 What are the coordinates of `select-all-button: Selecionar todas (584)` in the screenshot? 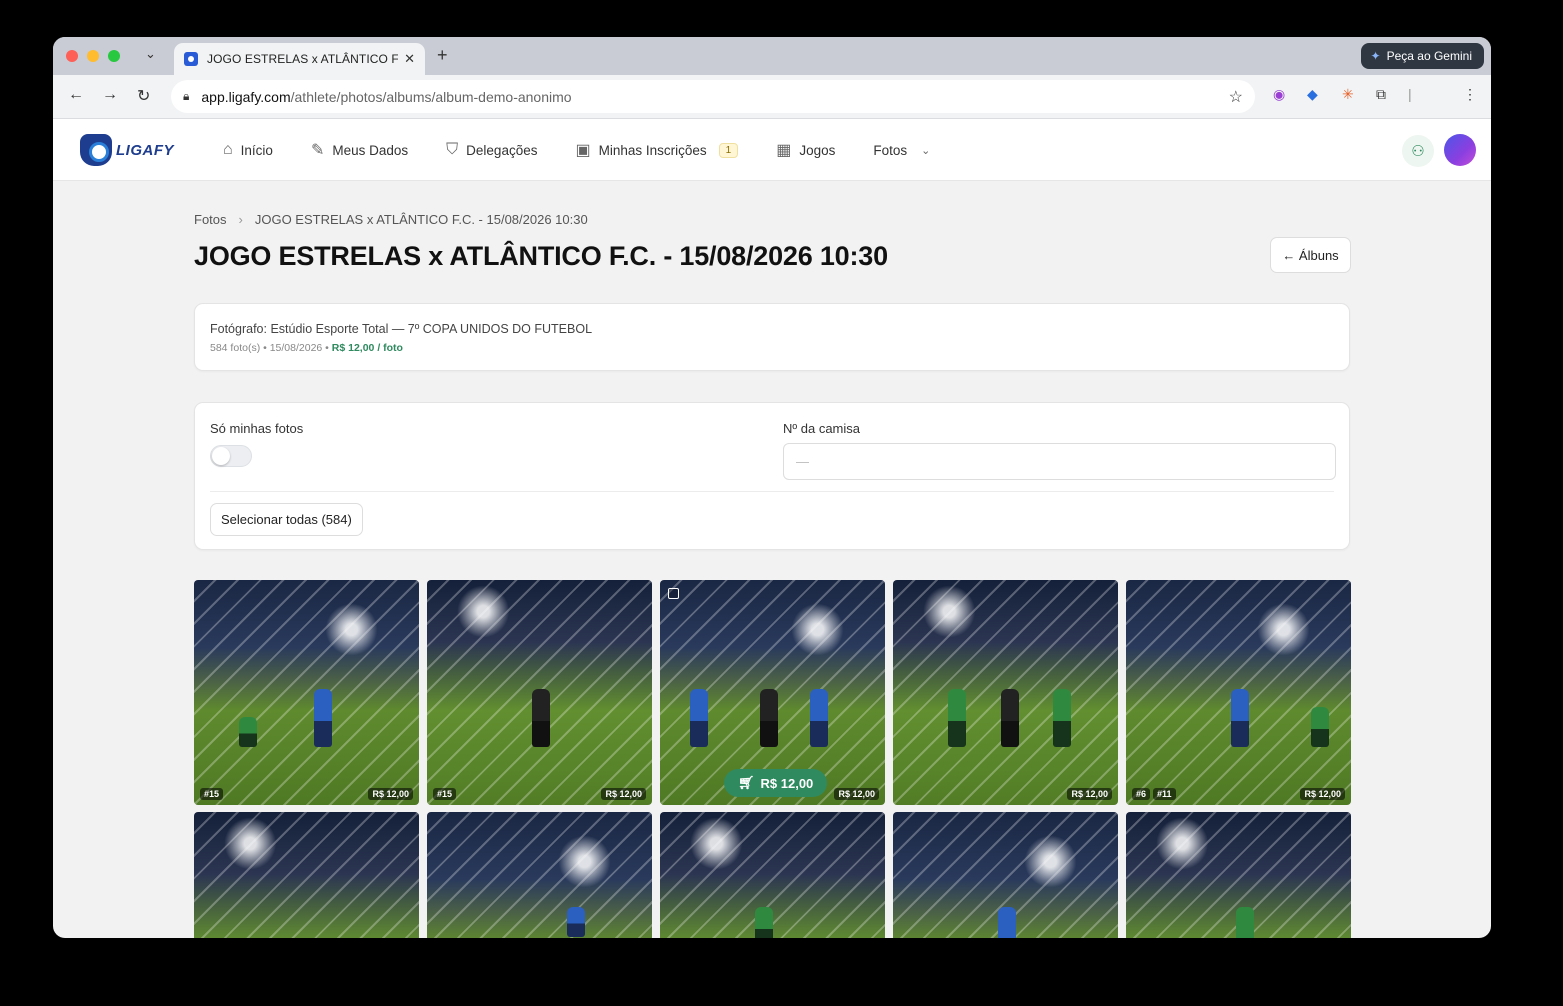 It's located at (286, 519).